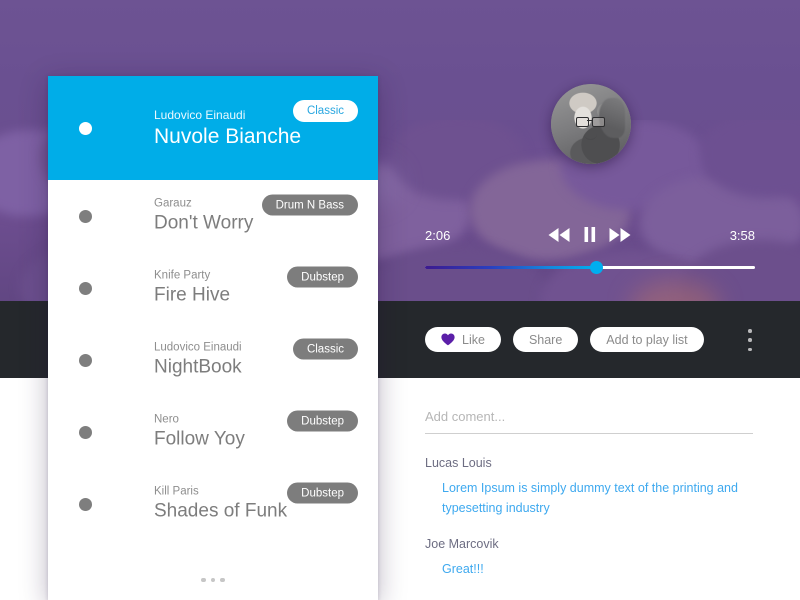 The image size is (800, 600). Describe the element at coordinates (742, 235) in the screenshot. I see `total-time: 3:58` at that location.